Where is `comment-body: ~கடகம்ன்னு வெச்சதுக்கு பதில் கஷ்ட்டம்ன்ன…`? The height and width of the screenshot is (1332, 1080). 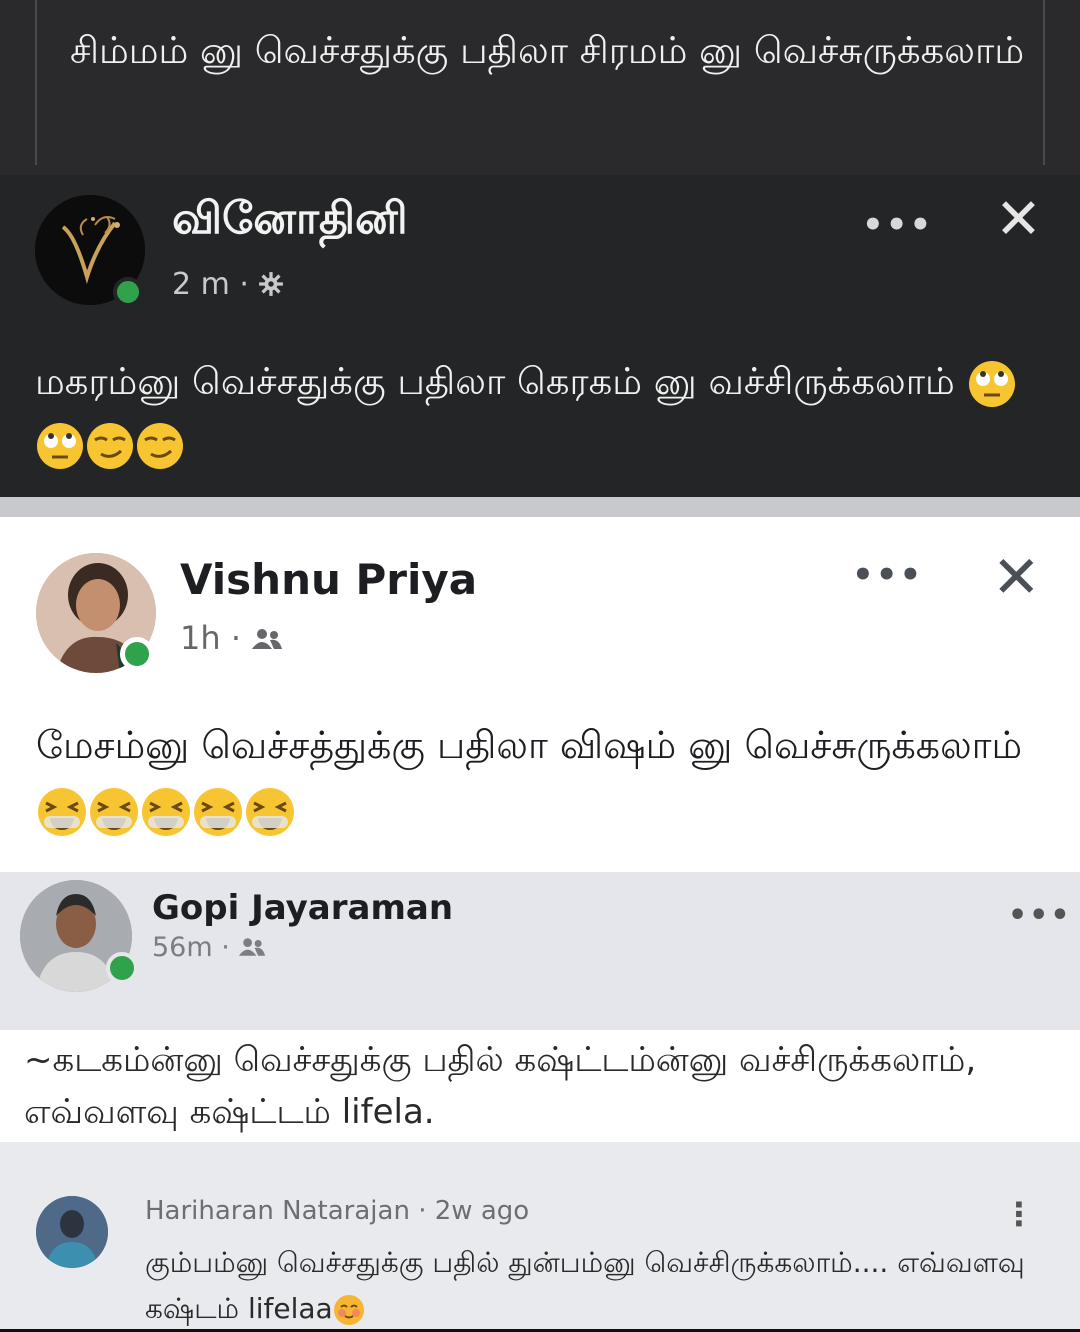
comment-body: ~கடகம்ன்னு வெச்சதுக்கு பதில் கஷ்ட்டம்ன்ன… is located at coordinates (540, 1086).